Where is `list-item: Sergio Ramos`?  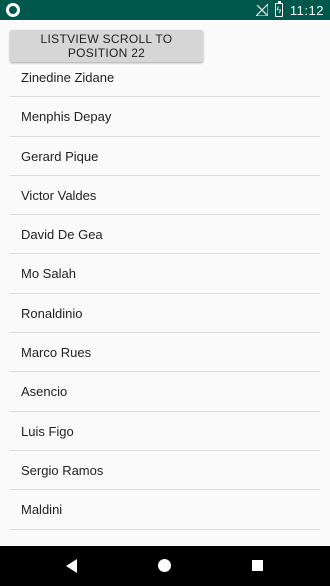 list-item: Sergio Ramos is located at coordinates (165, 471).